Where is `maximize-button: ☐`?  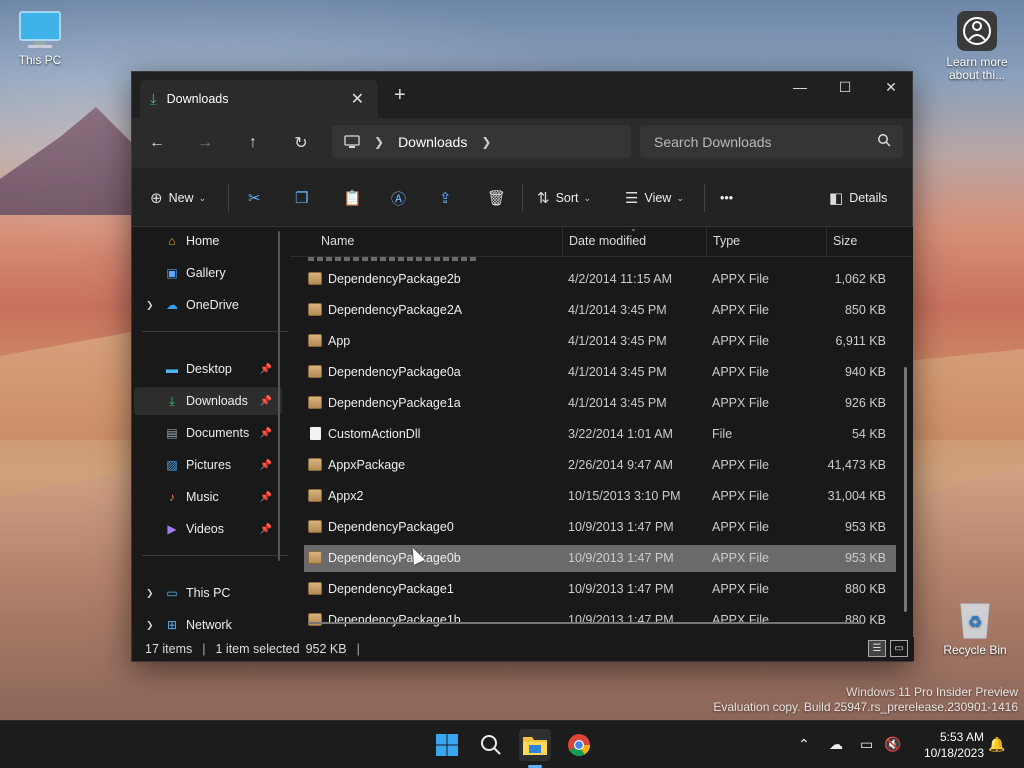
maximize-button: ☐ is located at coordinates (845, 87).